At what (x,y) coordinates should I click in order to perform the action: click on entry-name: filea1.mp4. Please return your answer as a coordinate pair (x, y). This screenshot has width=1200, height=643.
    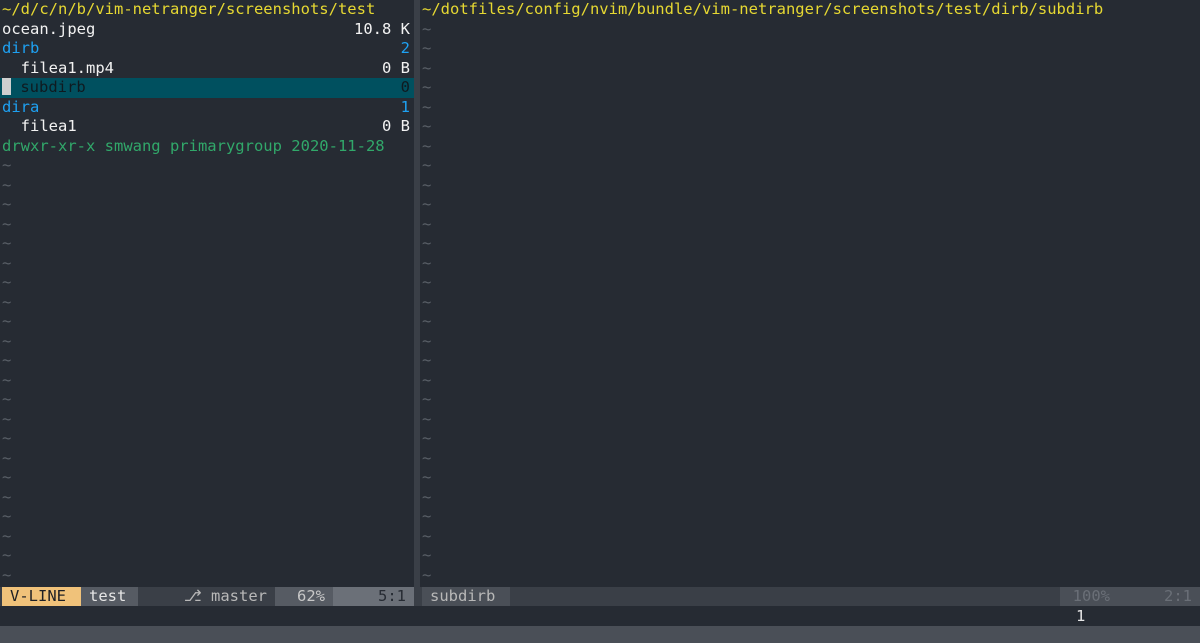
    Looking at the image, I should click on (58, 67).